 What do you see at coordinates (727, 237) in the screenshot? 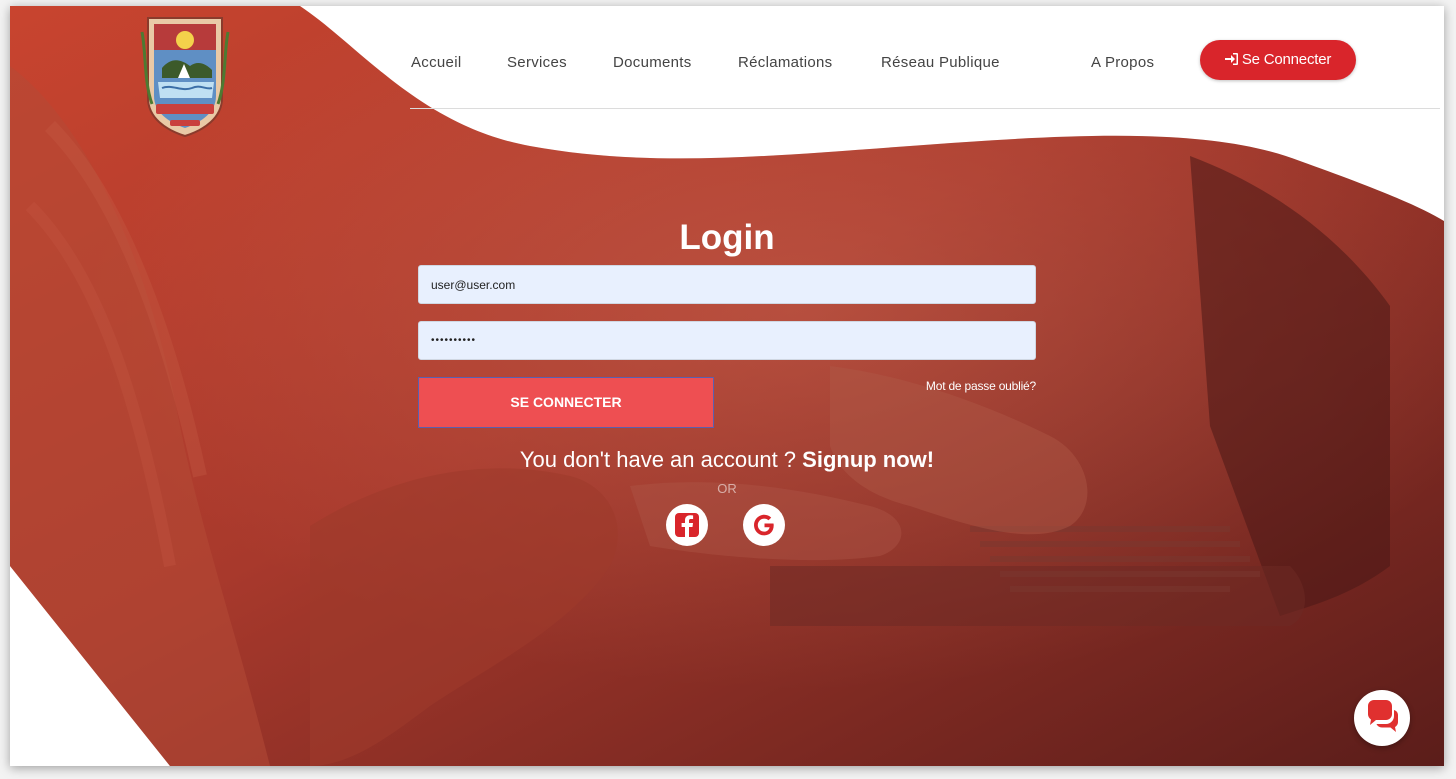
I see `login-title: Login` at bounding box center [727, 237].